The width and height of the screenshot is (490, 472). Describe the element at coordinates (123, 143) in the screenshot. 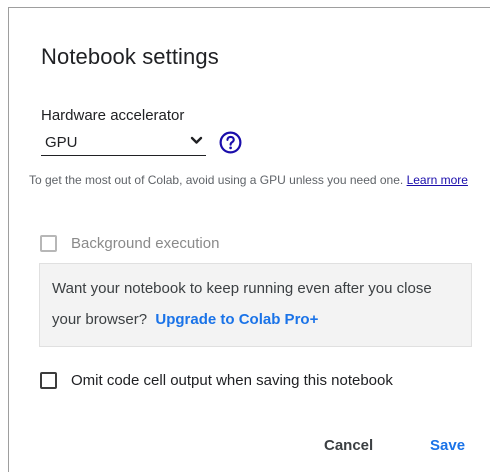

I see `hardware-accelerator-select: GPU` at that location.